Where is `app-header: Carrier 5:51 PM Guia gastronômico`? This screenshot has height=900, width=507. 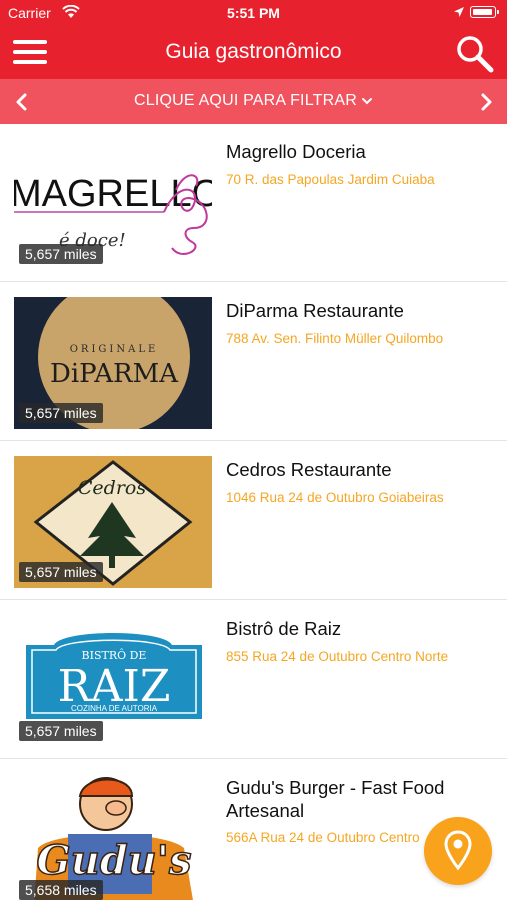 app-header: Carrier 5:51 PM Guia gastronômico is located at coordinates (253, 39).